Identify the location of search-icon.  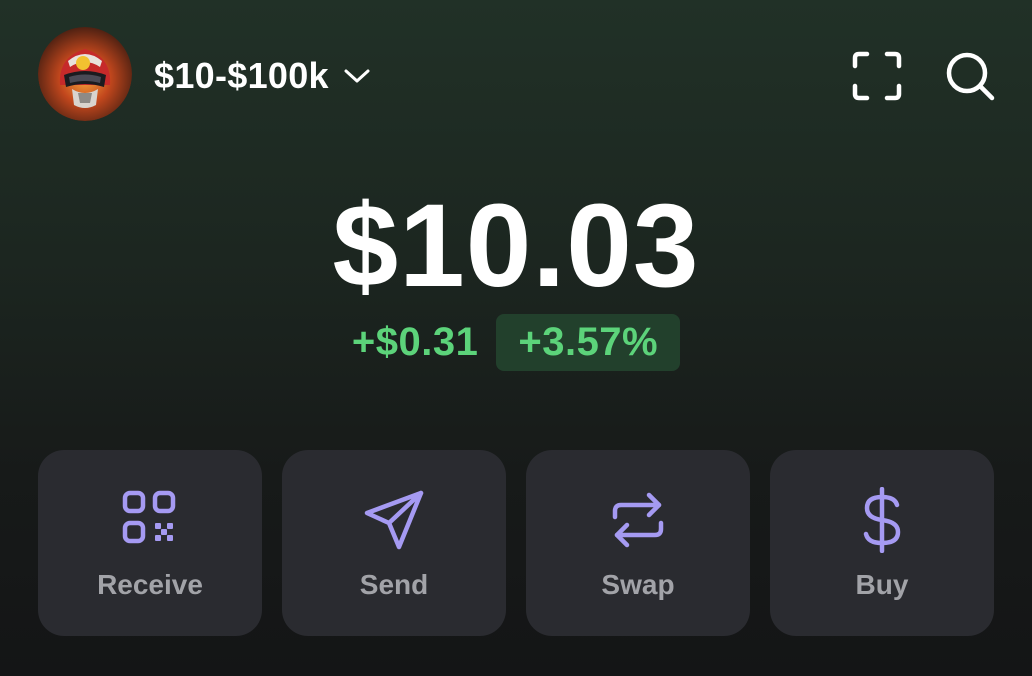
(970, 76).